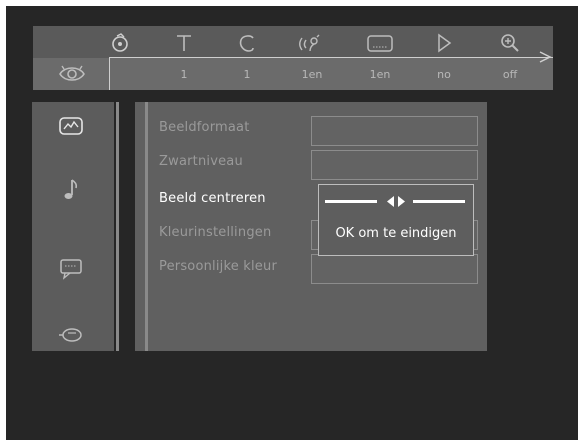 The height and width of the screenshot is (445, 584). What do you see at coordinates (75, 226) in the screenshot?
I see `settings-sidebar` at bounding box center [75, 226].